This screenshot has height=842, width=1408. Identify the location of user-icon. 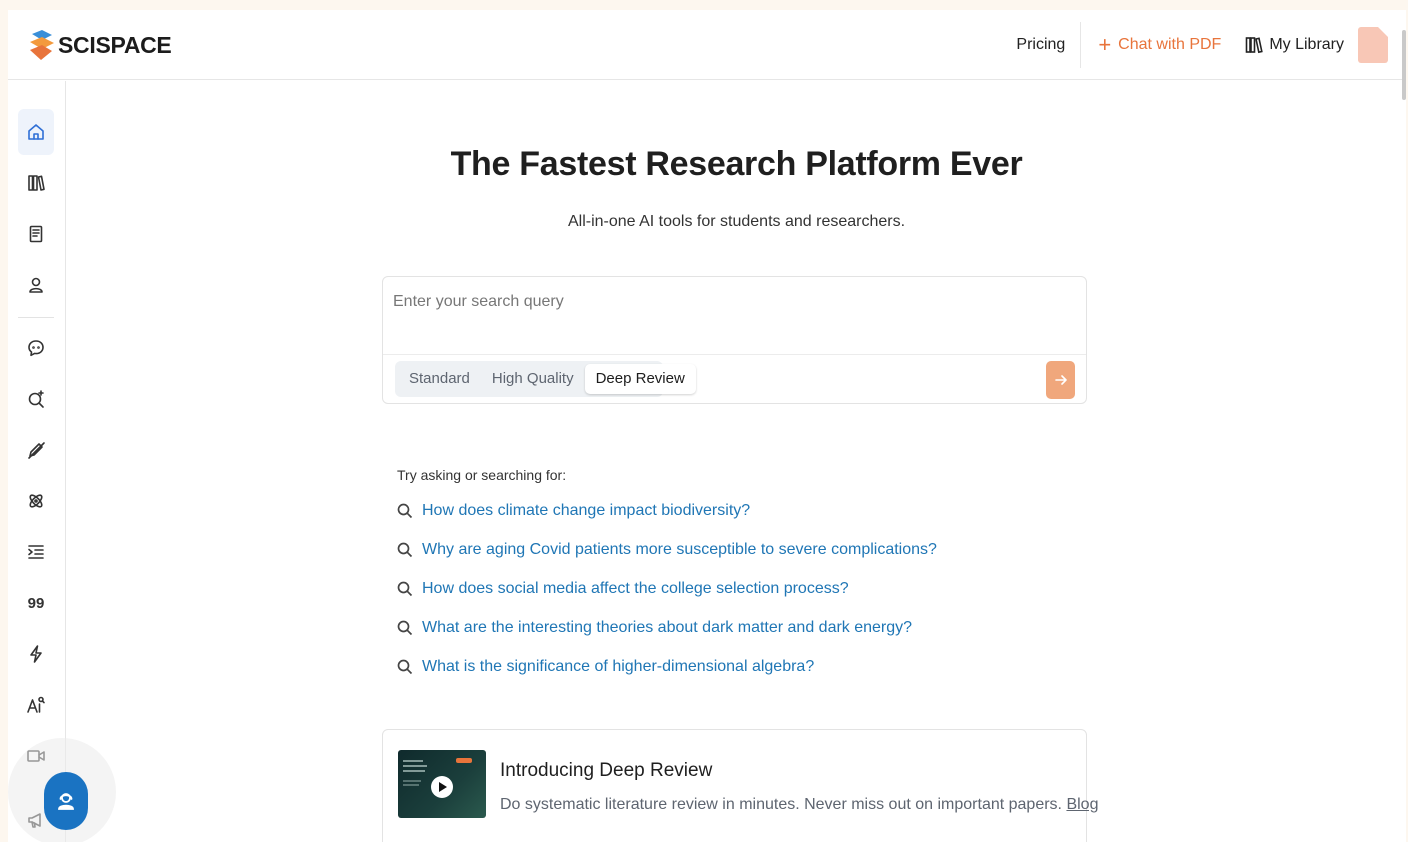
(36, 285).